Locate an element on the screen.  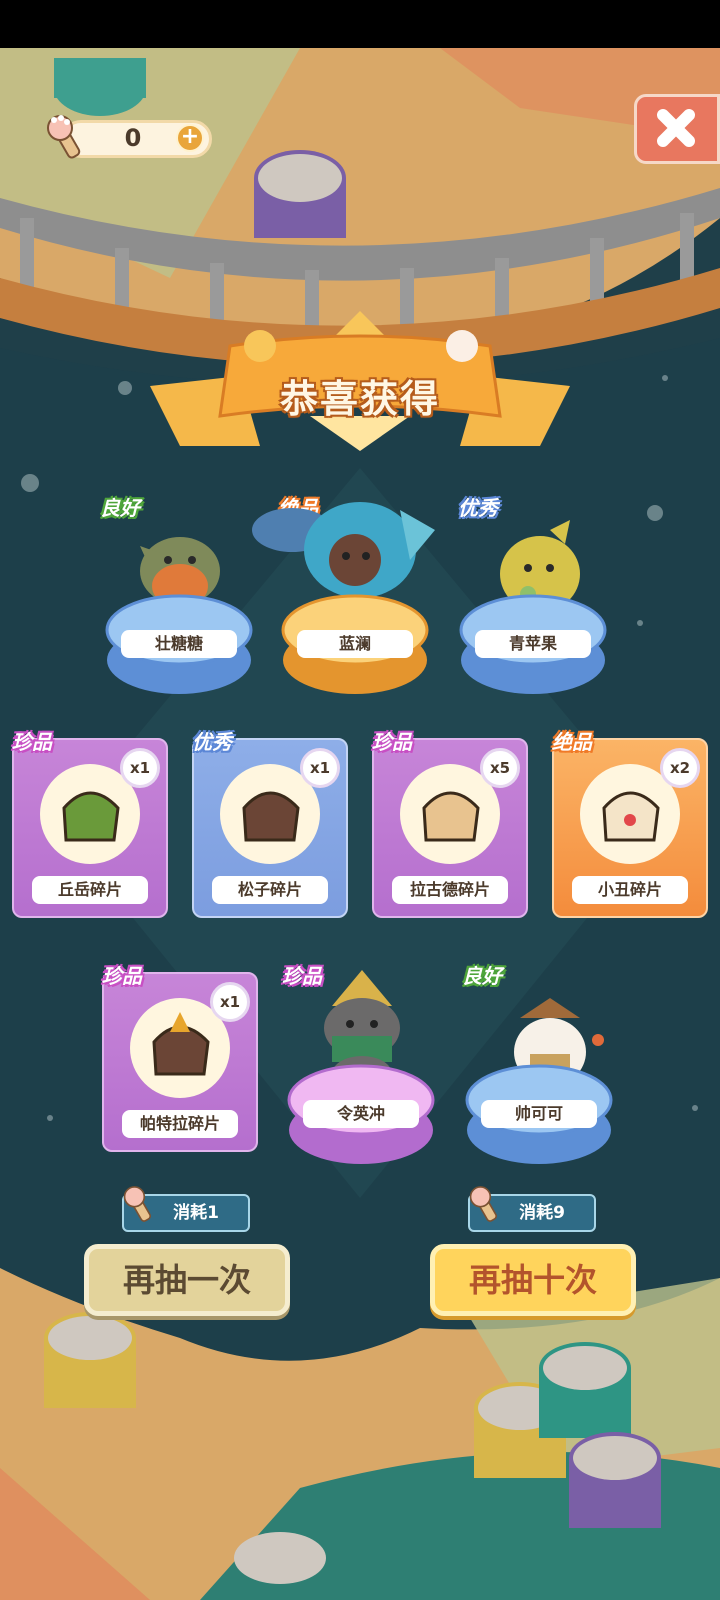
count-badge: x2 is located at coordinates (680, 768).